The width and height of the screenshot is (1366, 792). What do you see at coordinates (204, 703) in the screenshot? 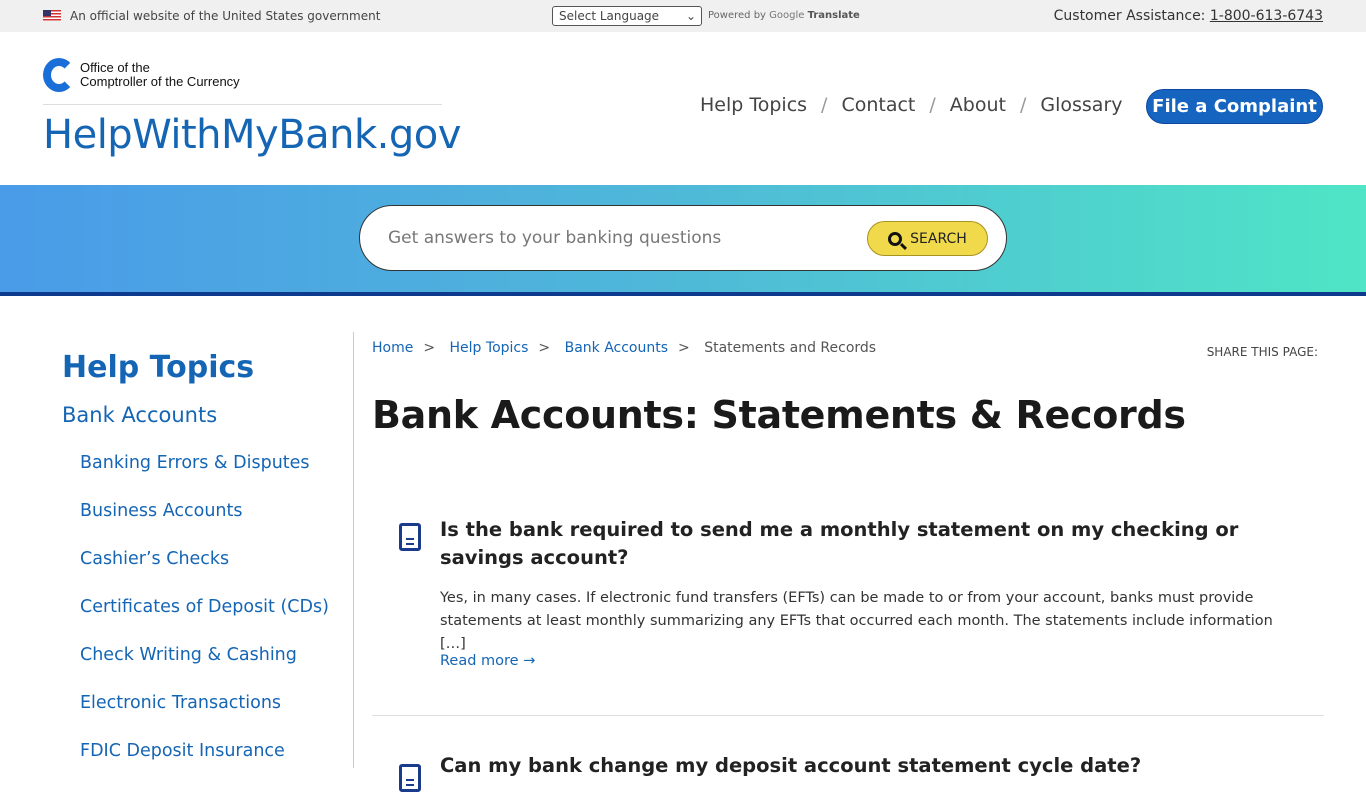
I see `sidebar-item: Electronic Transactions` at bounding box center [204, 703].